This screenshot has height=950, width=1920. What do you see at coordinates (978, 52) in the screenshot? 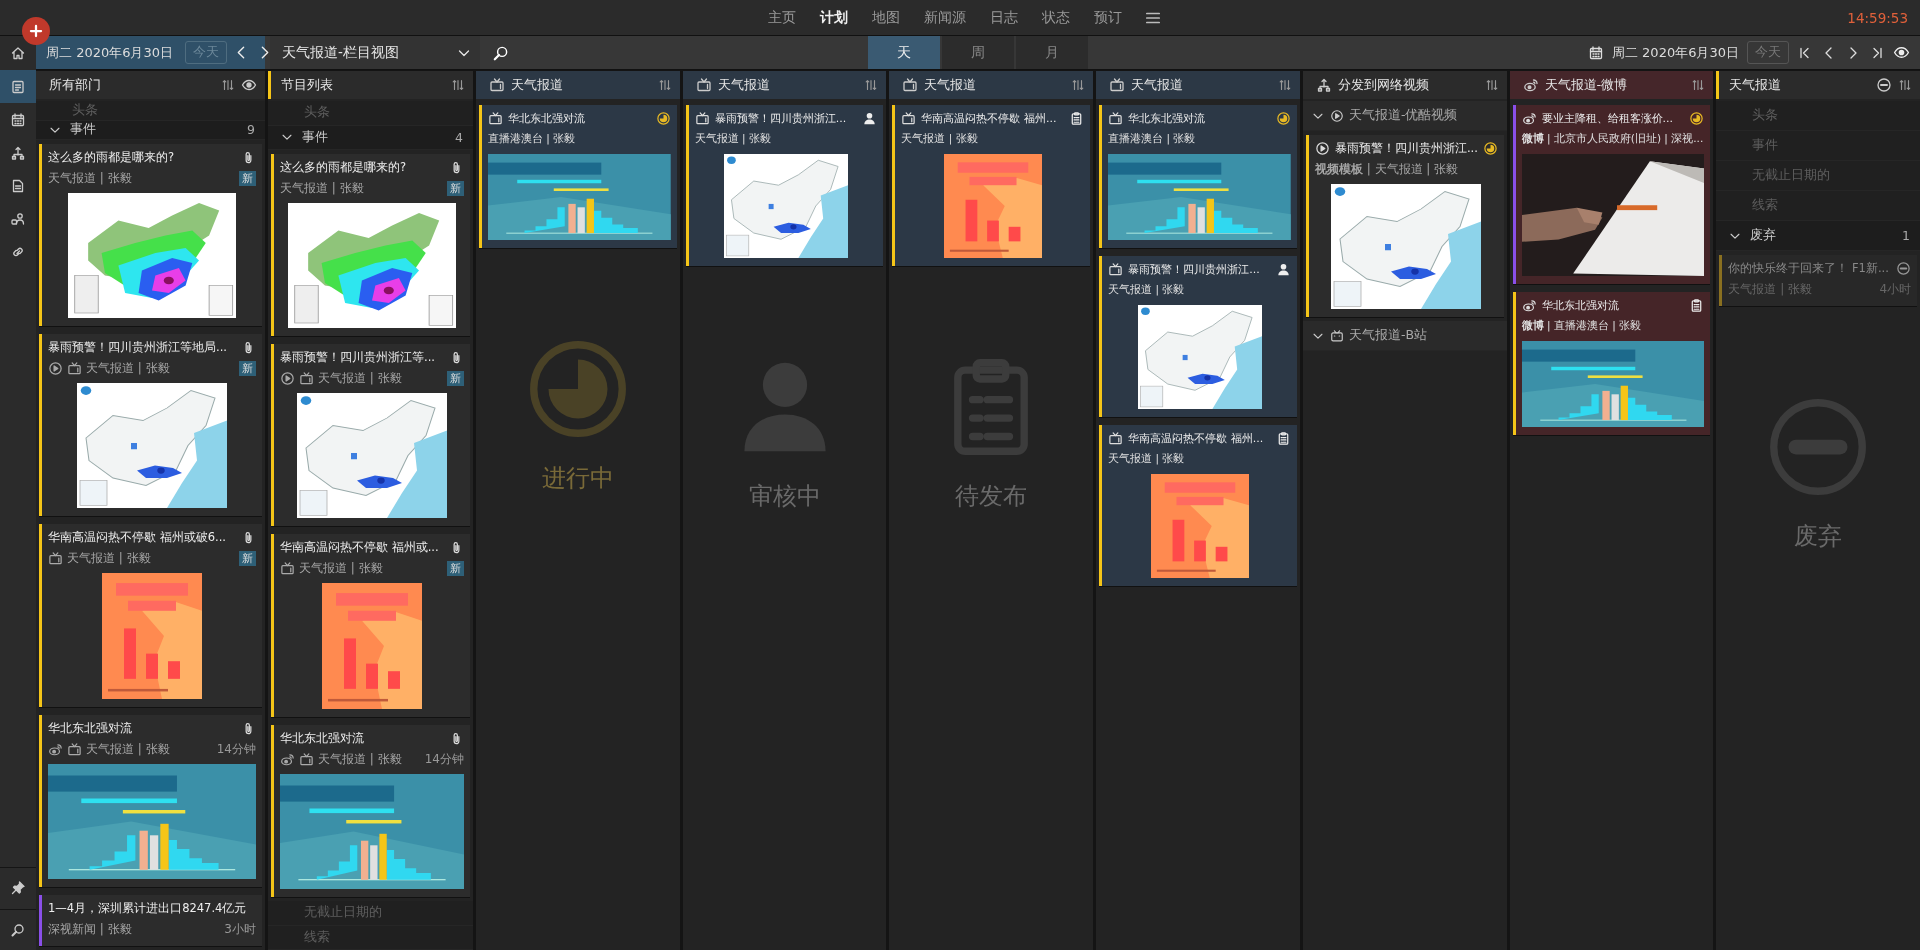
I see `view-tab: 周` at bounding box center [978, 52].